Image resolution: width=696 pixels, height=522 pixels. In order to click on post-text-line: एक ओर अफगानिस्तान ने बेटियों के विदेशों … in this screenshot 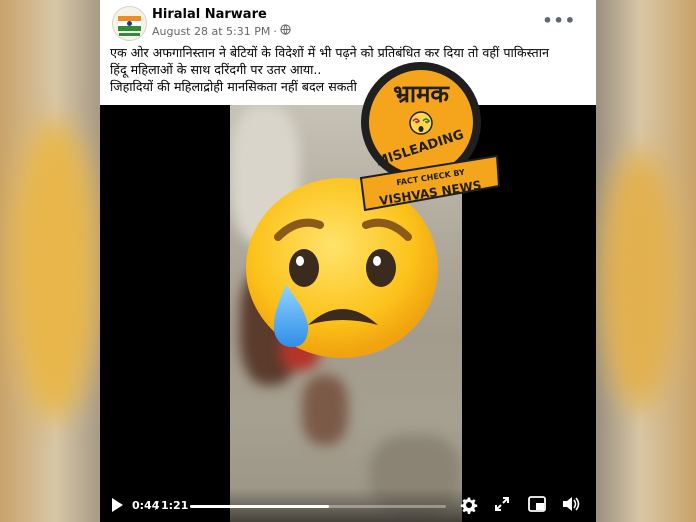, I will do `click(329, 52)`.